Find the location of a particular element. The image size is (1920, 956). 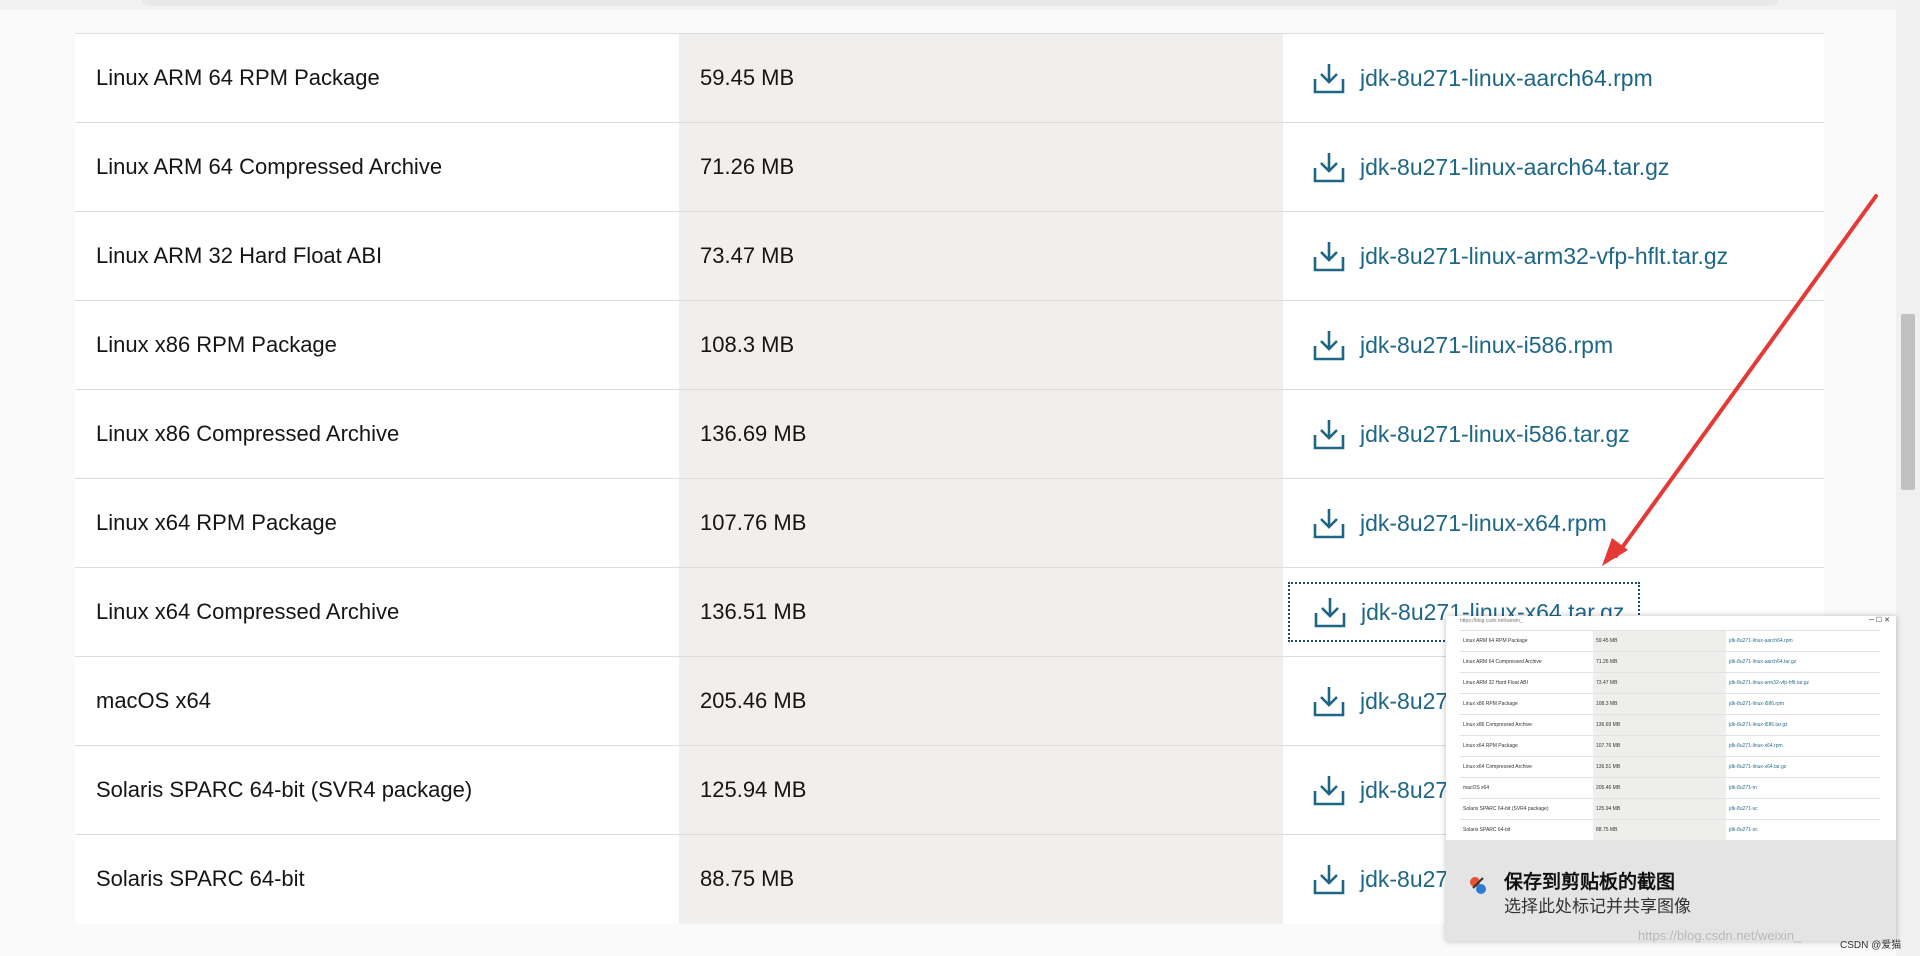

product-name: Solaris SPARC 64-bit is located at coordinates (377, 879).